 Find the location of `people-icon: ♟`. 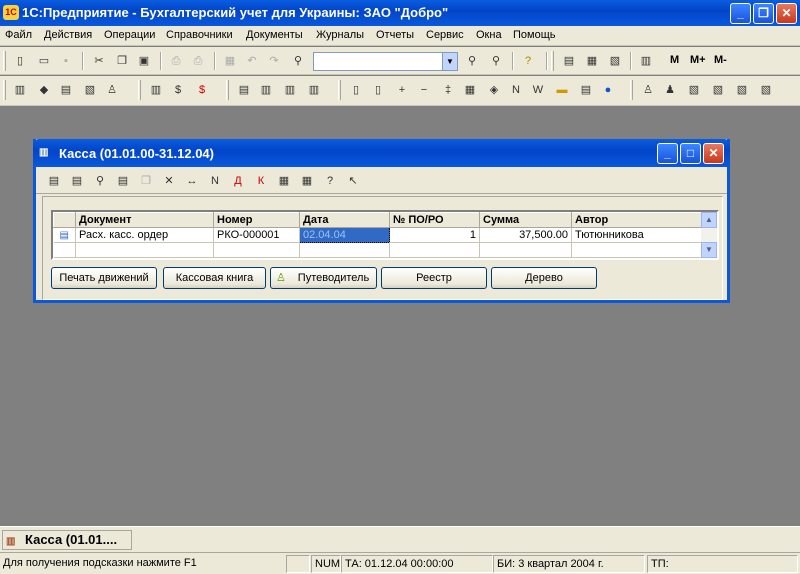

people-icon: ♟ is located at coordinates (670, 90).